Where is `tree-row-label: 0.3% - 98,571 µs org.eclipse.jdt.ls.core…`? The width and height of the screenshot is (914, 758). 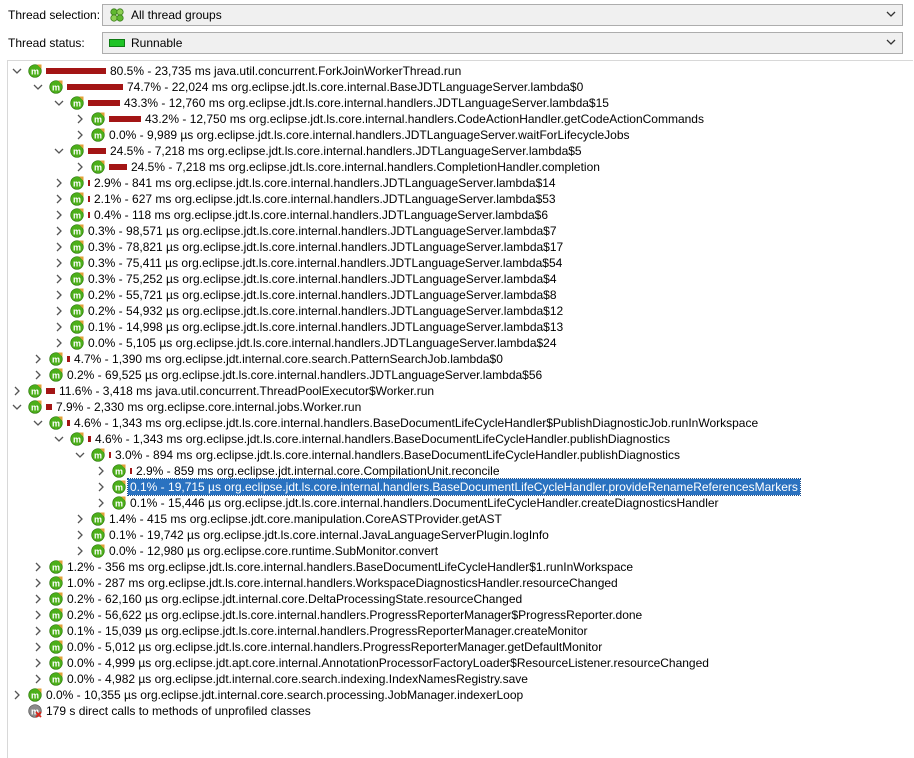 tree-row-label: 0.3% - 98,571 µs org.eclipse.jdt.ls.core… is located at coordinates (322, 231).